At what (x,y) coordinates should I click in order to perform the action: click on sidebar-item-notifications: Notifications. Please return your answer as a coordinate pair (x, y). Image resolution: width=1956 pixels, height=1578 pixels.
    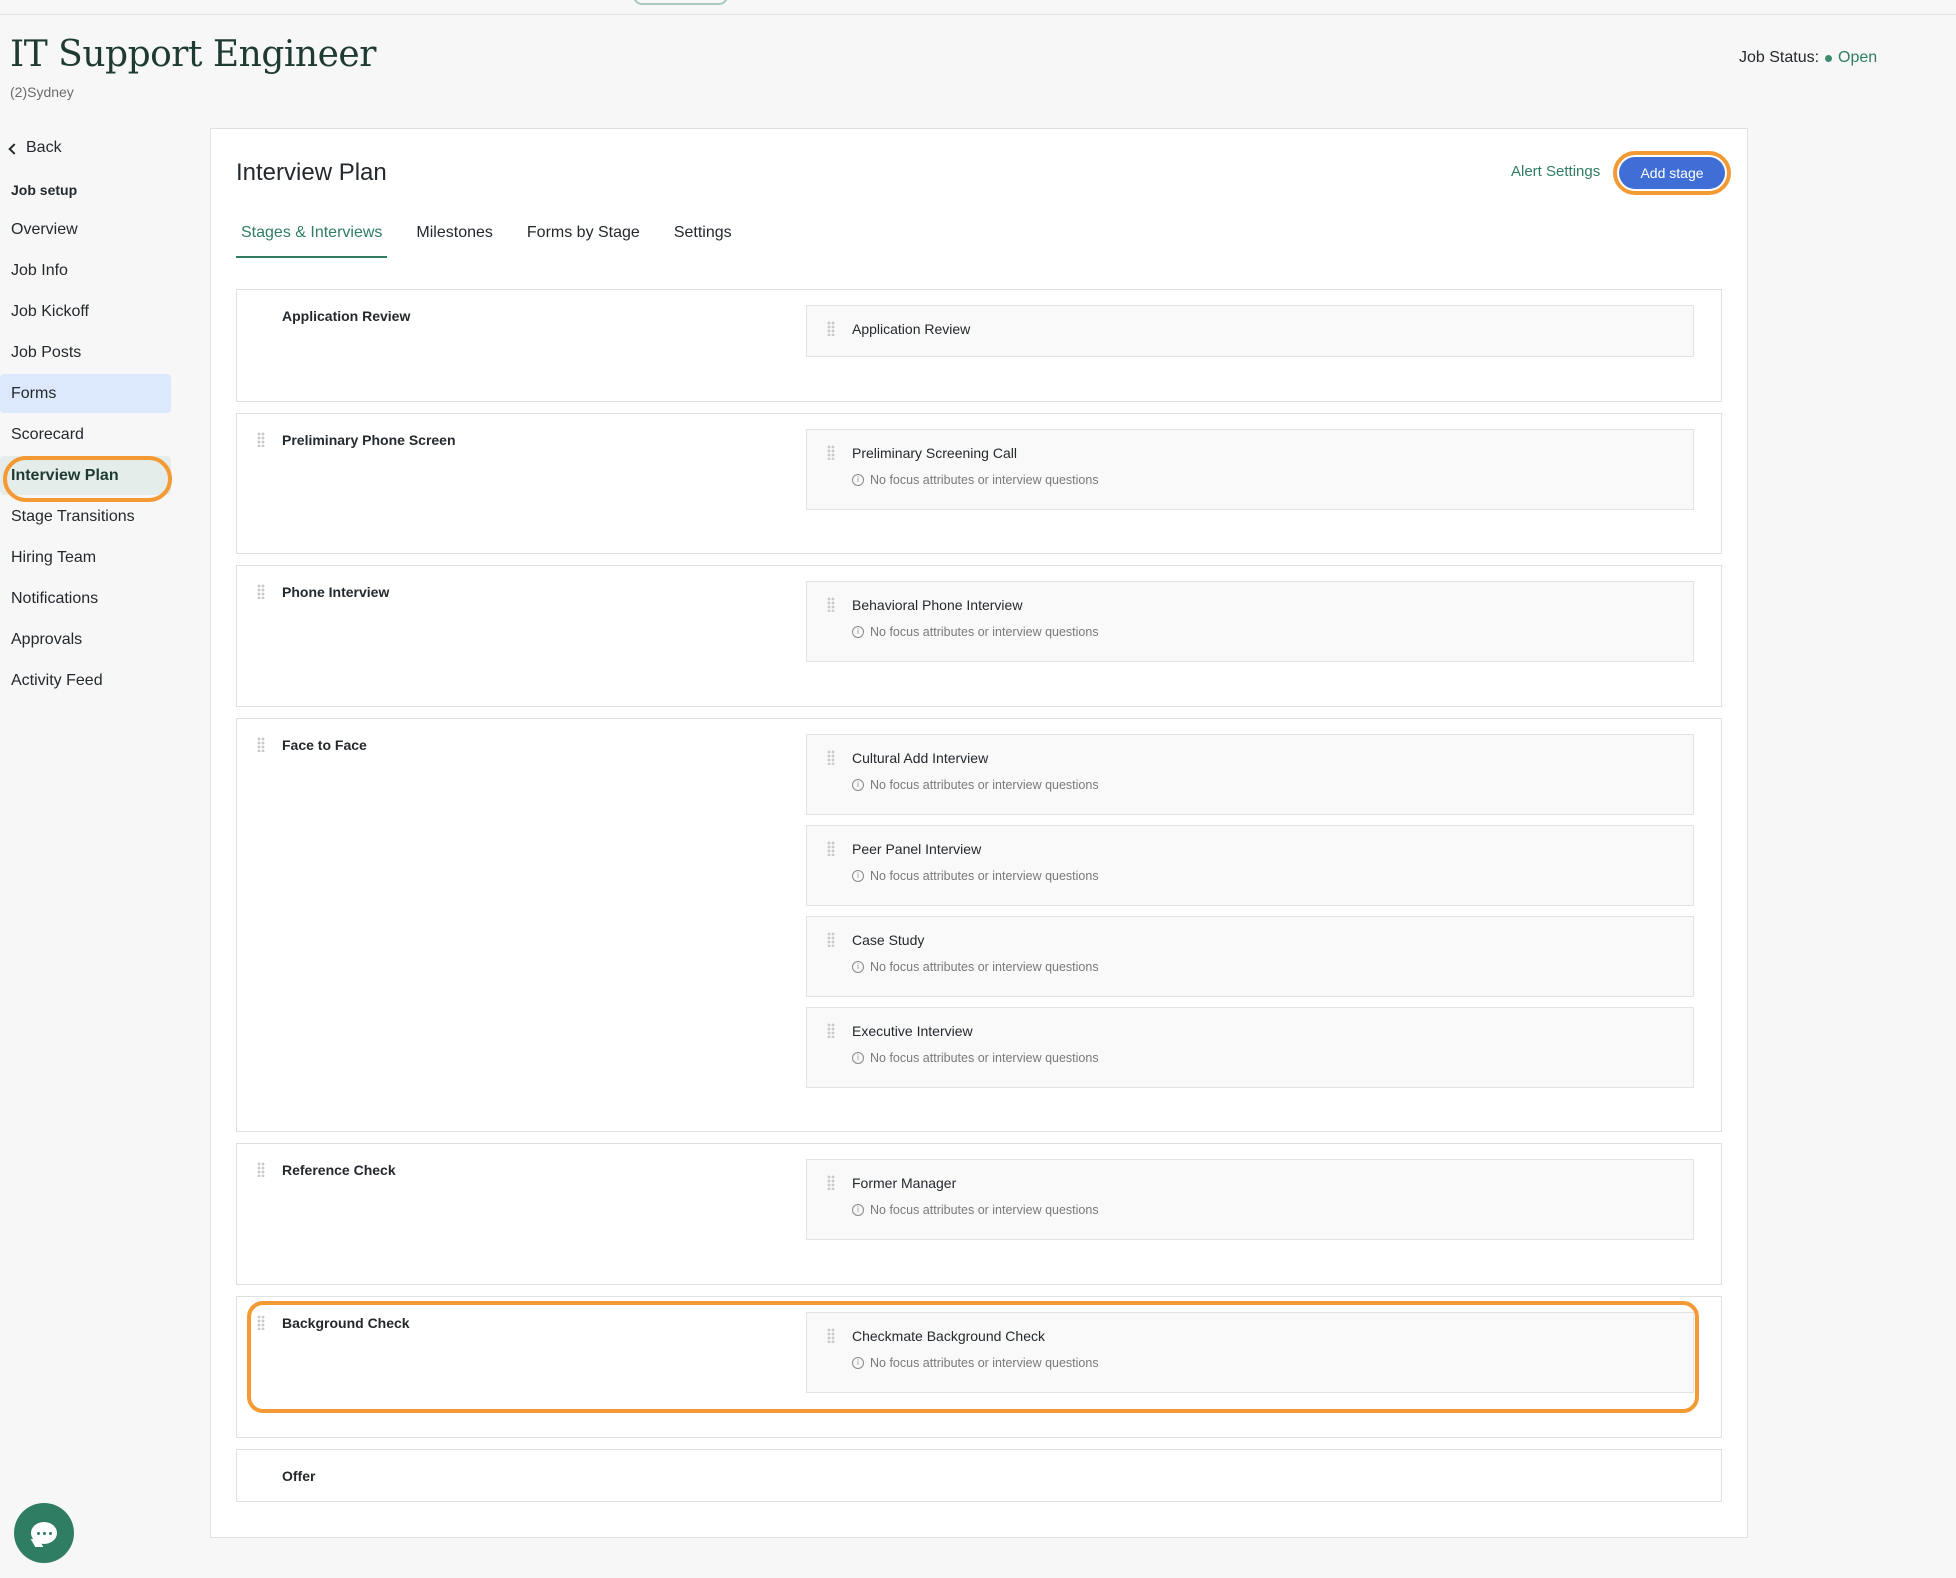
    Looking at the image, I should click on (85, 598).